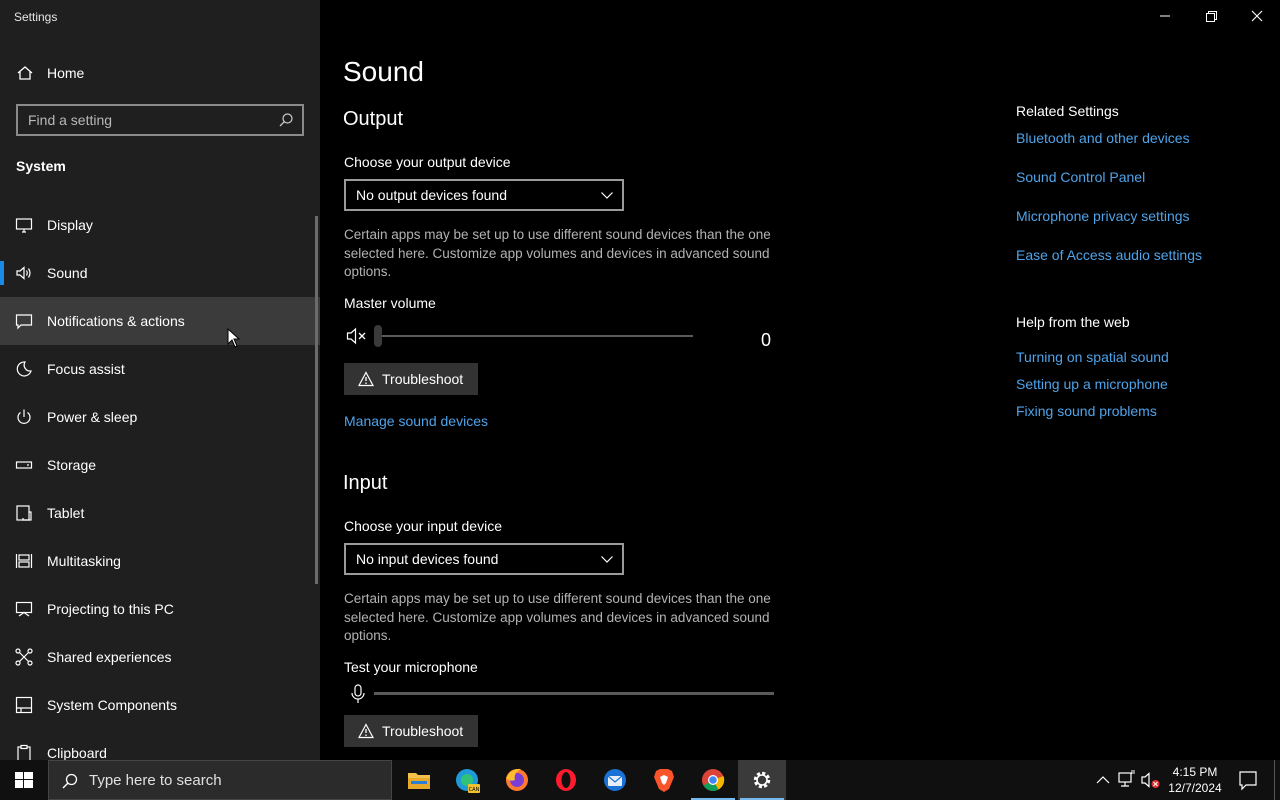 This screenshot has height=800, width=1280. What do you see at coordinates (24, 609) in the screenshot?
I see `projecting-icon` at bounding box center [24, 609].